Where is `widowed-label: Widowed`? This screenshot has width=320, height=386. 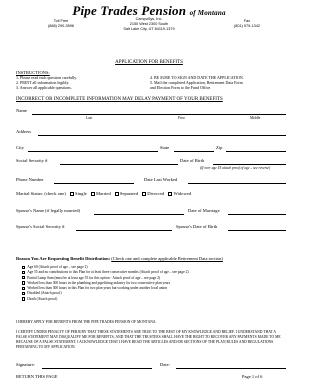
widowed-label: Widowed is located at coordinates (182, 193).